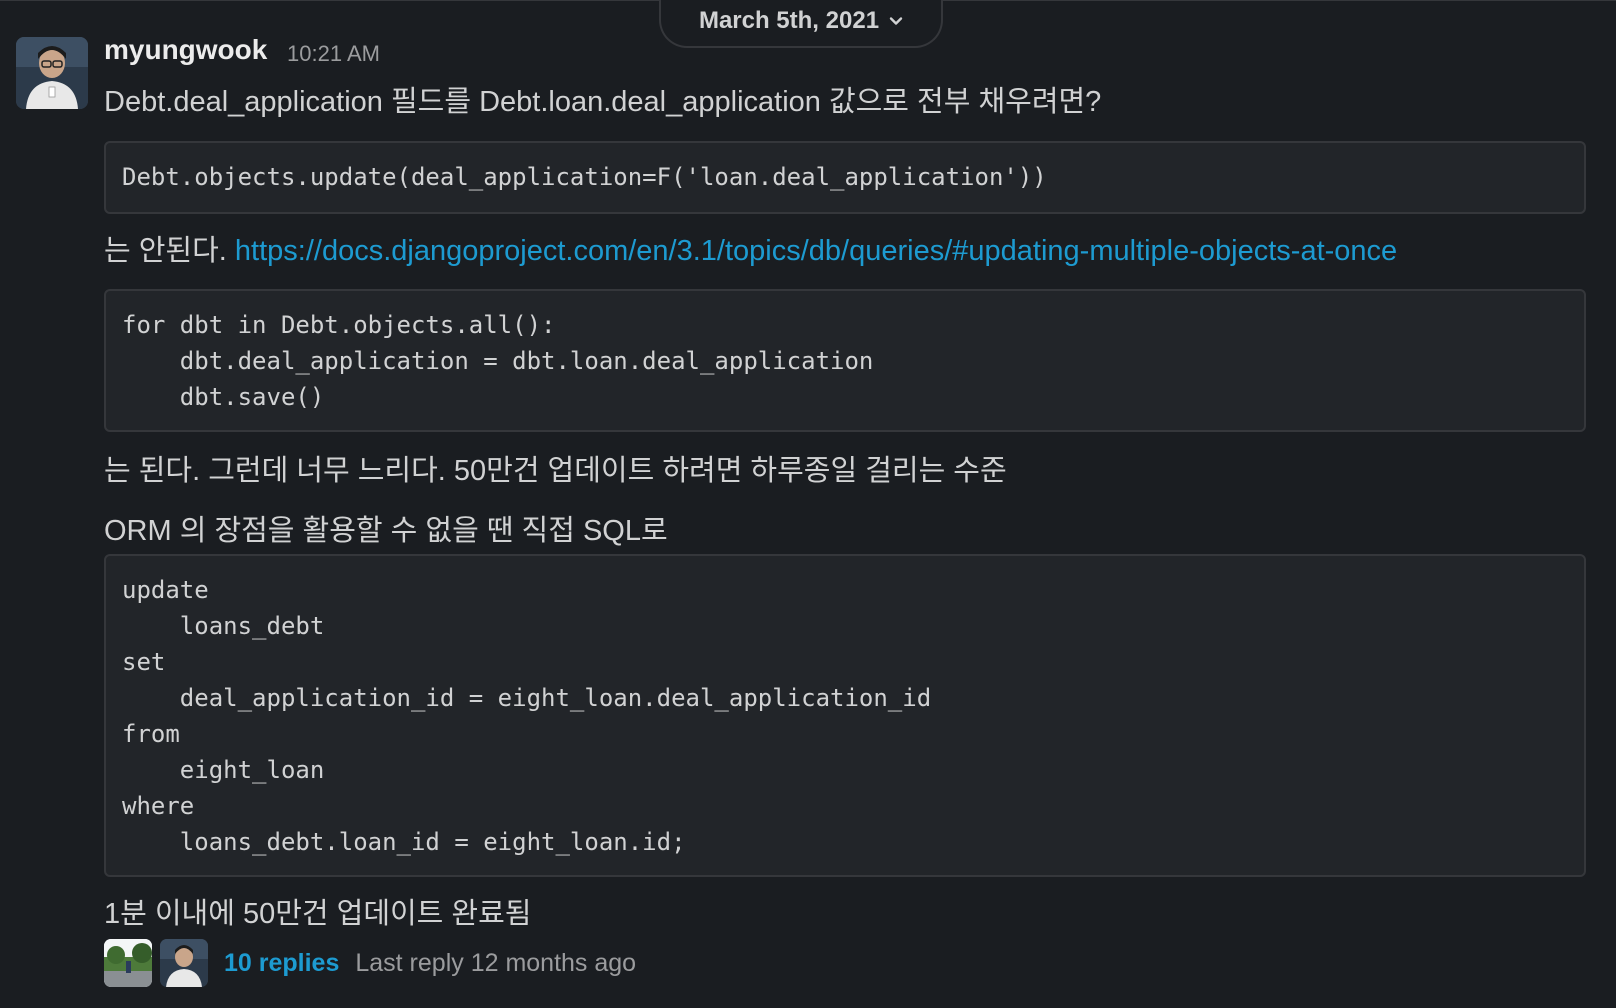  I want to click on last-reply-text: Last reply 12 months ago, so click(496, 962).